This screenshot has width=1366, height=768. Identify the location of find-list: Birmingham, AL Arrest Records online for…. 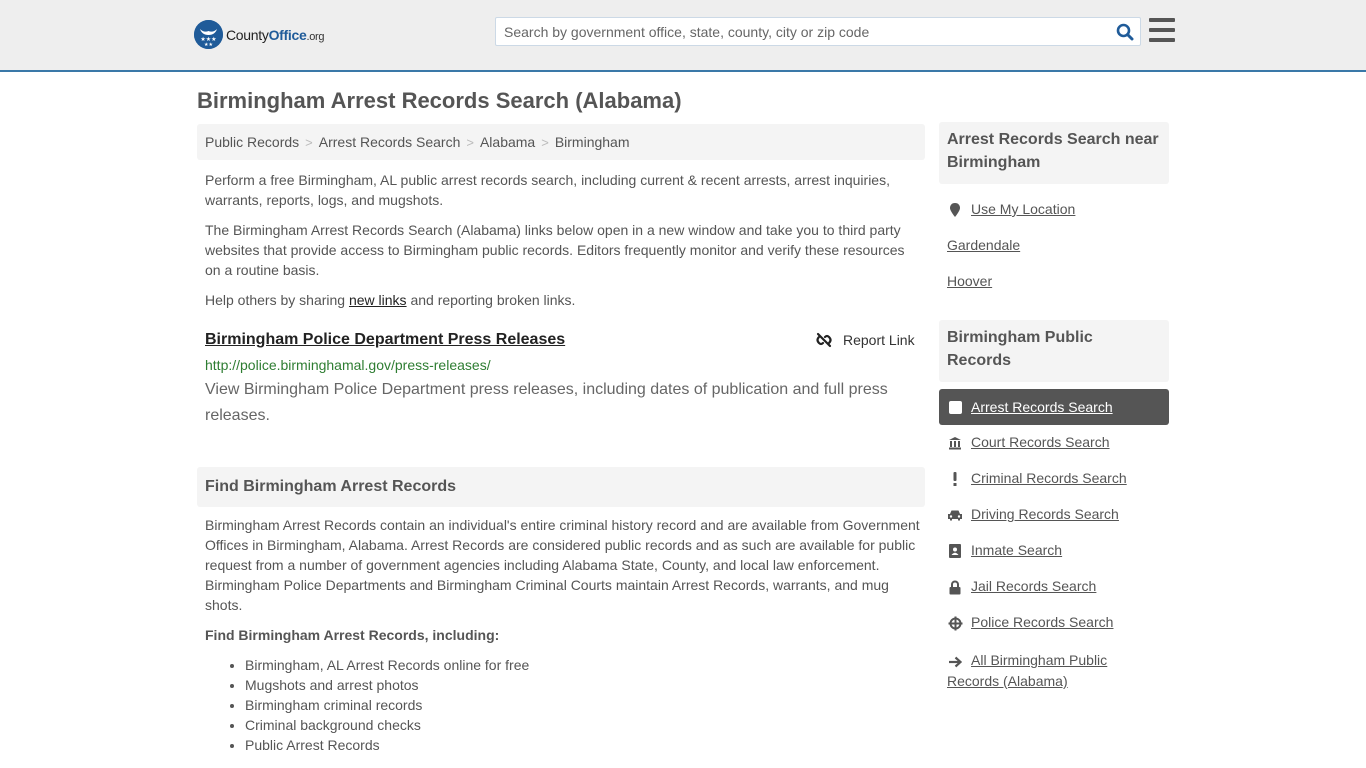
(387, 705).